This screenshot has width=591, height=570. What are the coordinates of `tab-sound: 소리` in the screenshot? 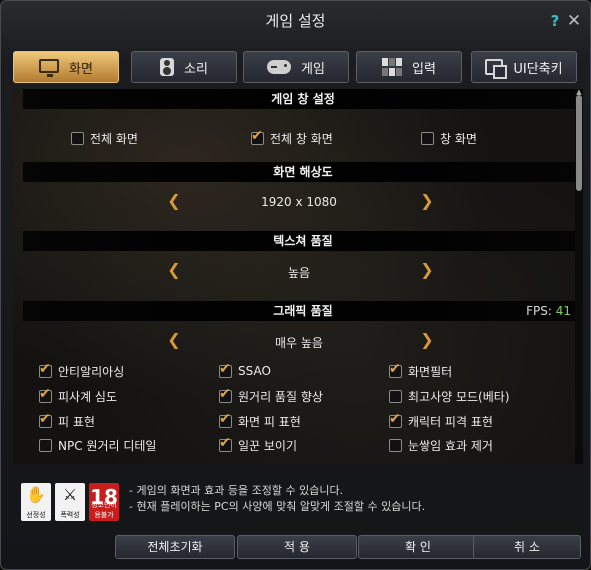 It's located at (184, 67).